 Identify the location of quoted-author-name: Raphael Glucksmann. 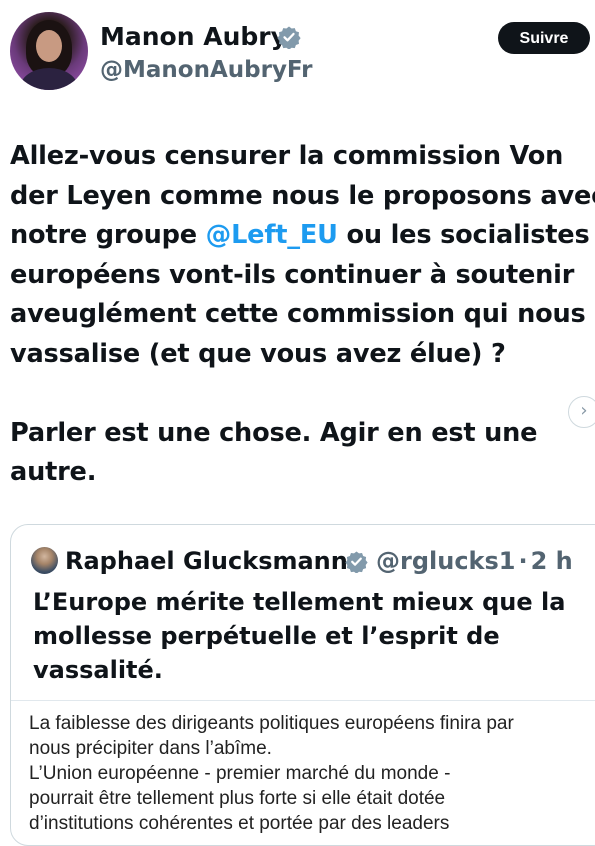
(206, 561).